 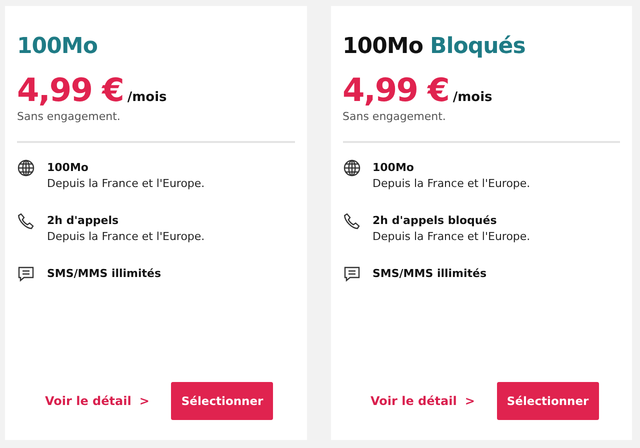 I want to click on feature-title: 2h d'appels bloqués, so click(x=435, y=220).